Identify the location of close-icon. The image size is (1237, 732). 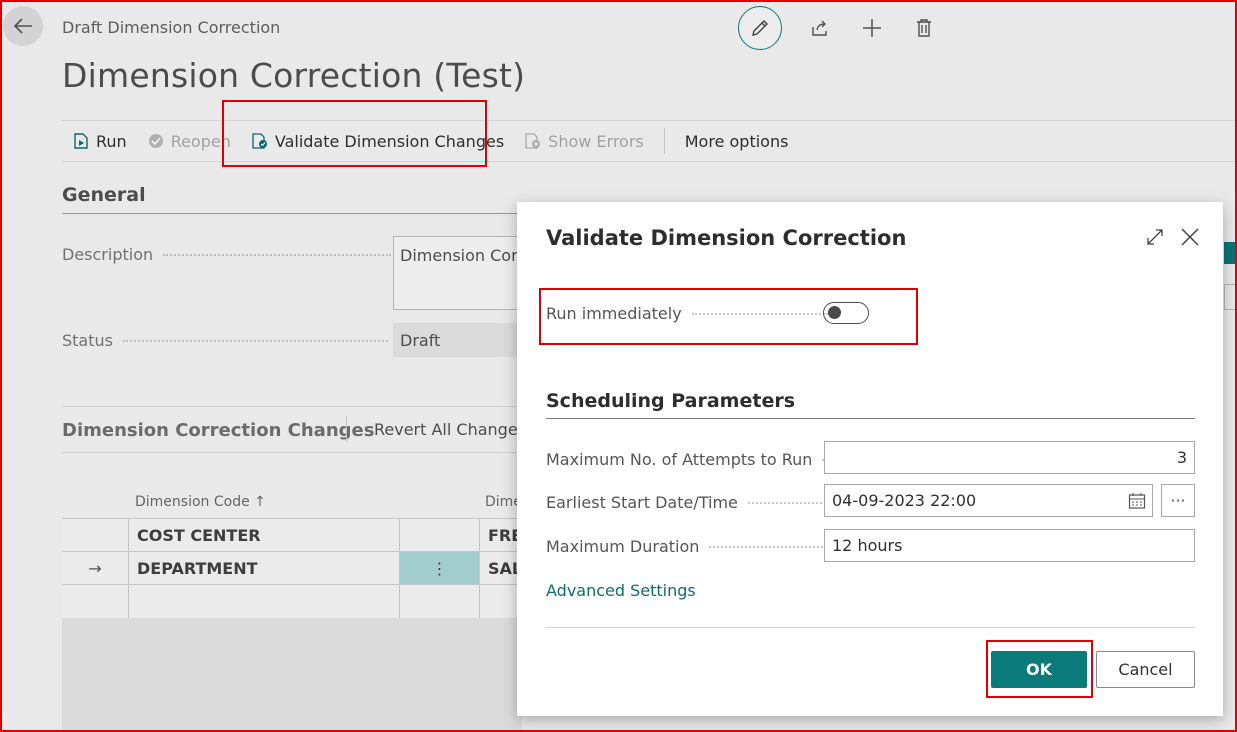
(1190, 237).